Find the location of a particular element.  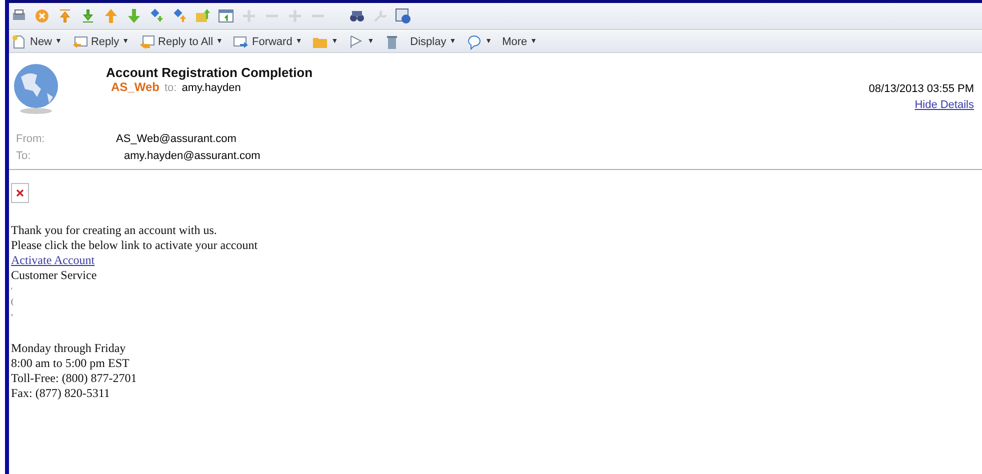

folder-arrow-icon is located at coordinates (203, 16).